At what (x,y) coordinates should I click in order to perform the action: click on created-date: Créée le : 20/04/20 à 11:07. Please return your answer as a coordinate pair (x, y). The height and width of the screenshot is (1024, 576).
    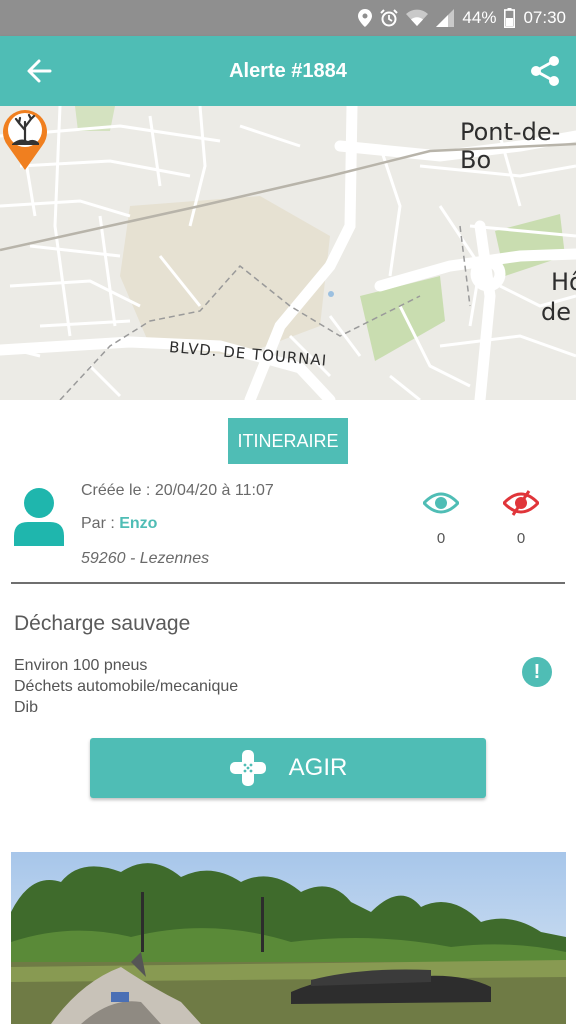
    Looking at the image, I should click on (177, 490).